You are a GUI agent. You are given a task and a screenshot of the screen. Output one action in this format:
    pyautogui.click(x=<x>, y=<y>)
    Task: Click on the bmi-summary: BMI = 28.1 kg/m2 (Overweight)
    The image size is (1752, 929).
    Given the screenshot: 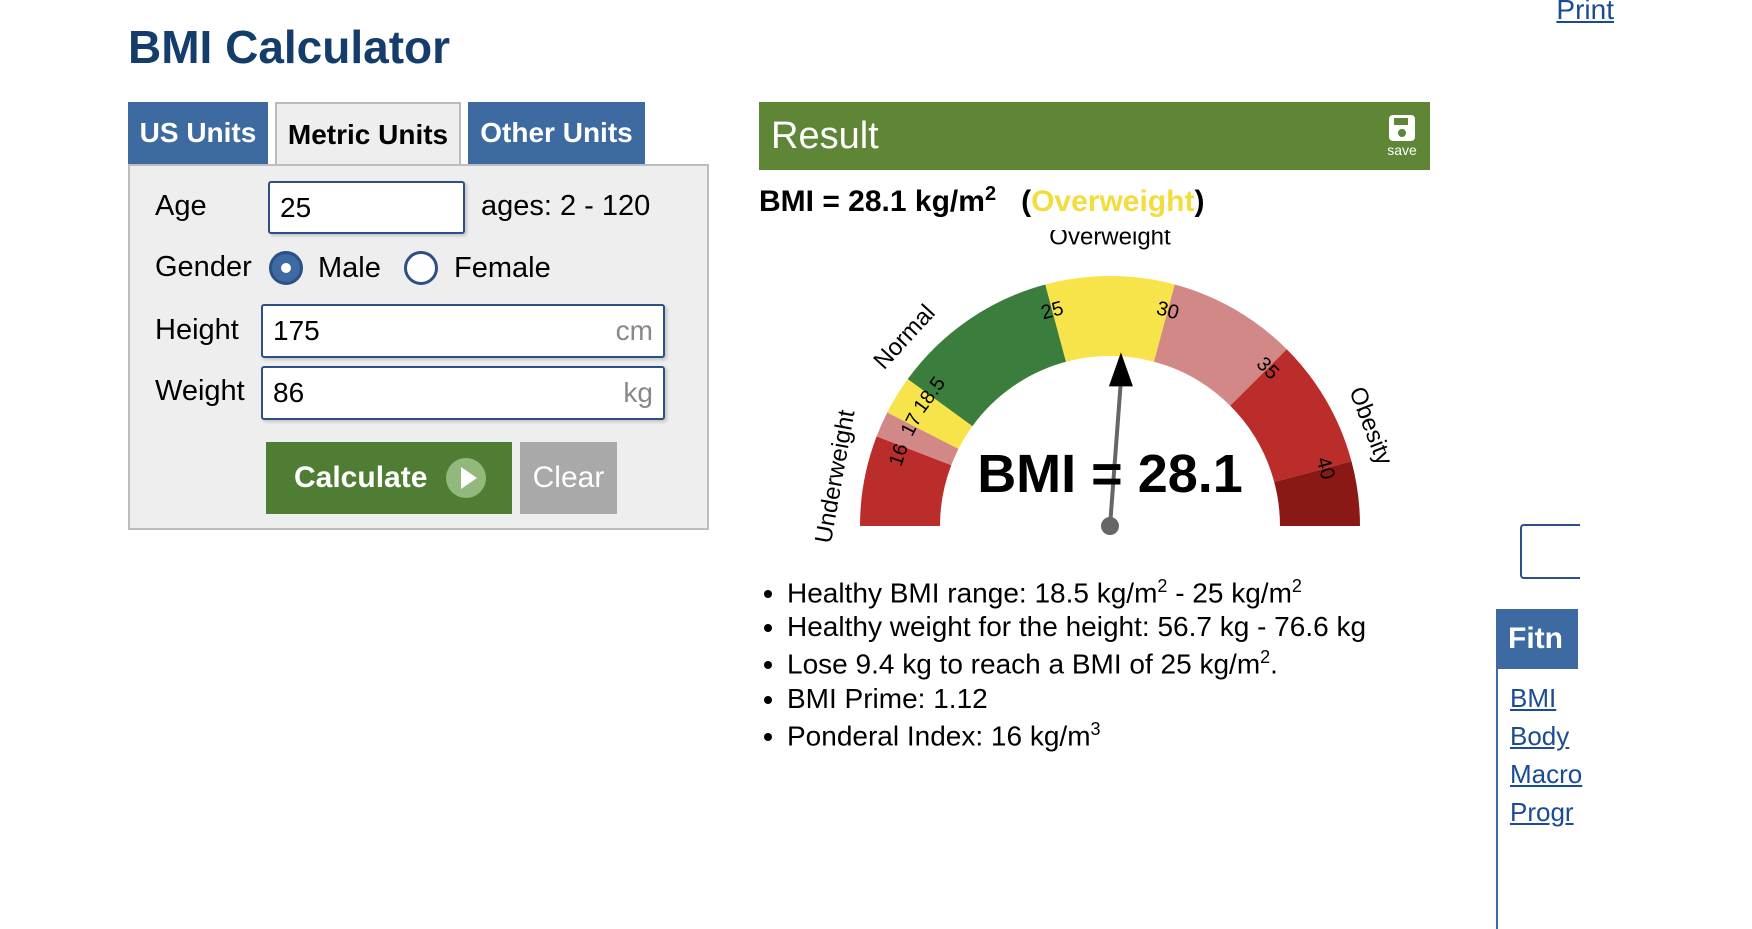 What is the action you would take?
    pyautogui.click(x=982, y=200)
    